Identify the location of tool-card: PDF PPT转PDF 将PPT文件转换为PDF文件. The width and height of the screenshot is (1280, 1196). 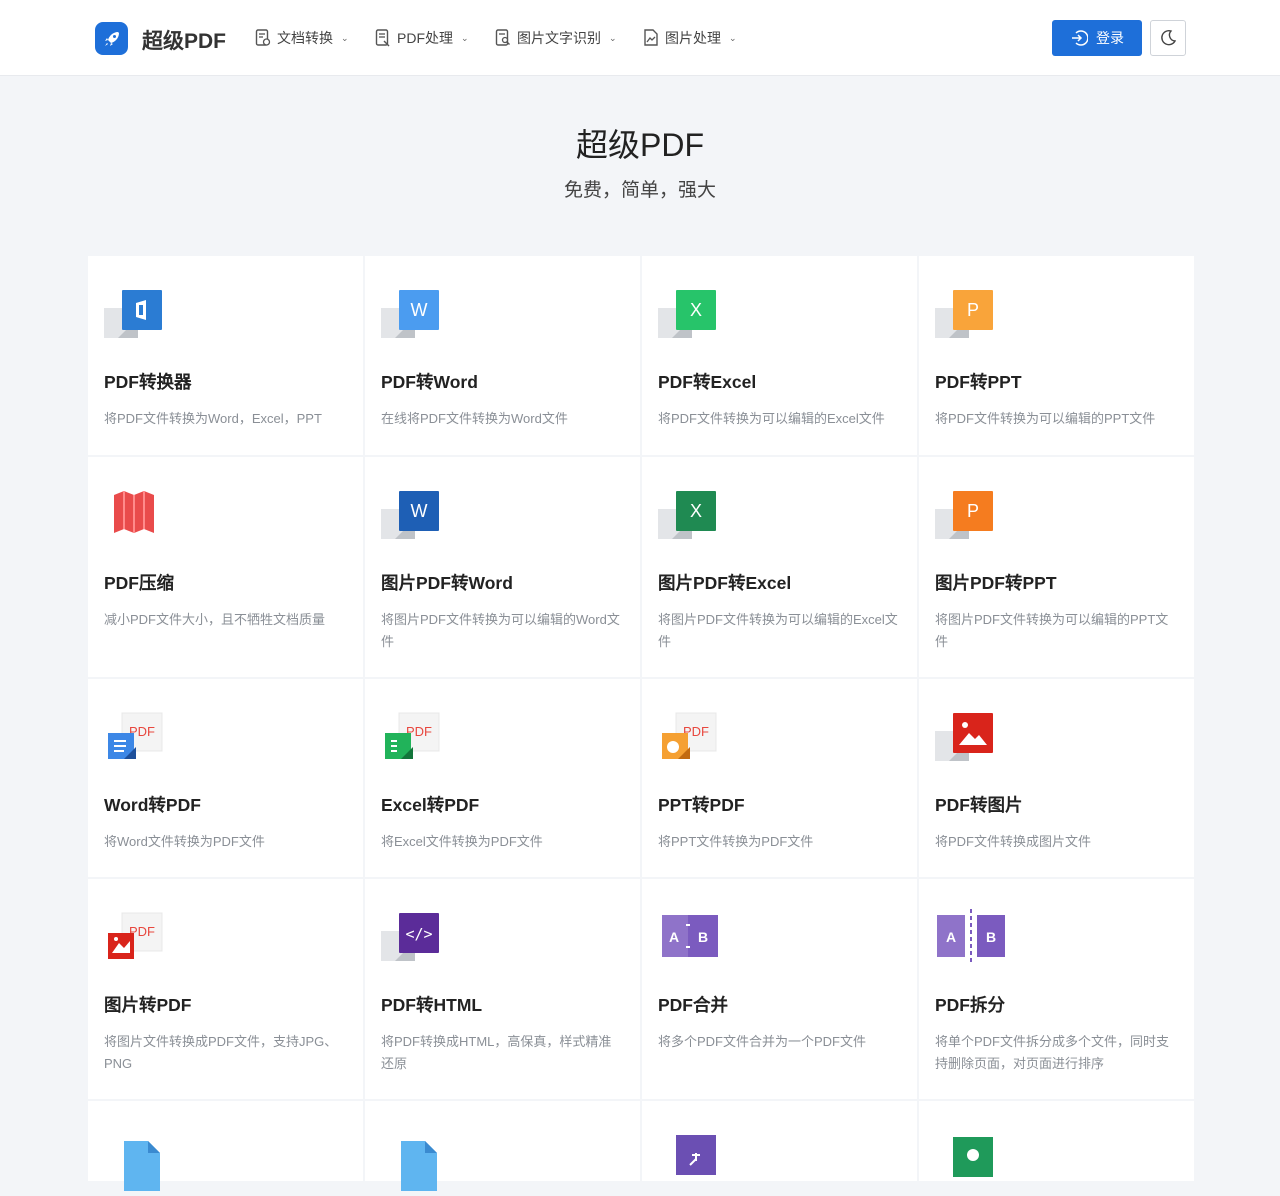
(779, 778).